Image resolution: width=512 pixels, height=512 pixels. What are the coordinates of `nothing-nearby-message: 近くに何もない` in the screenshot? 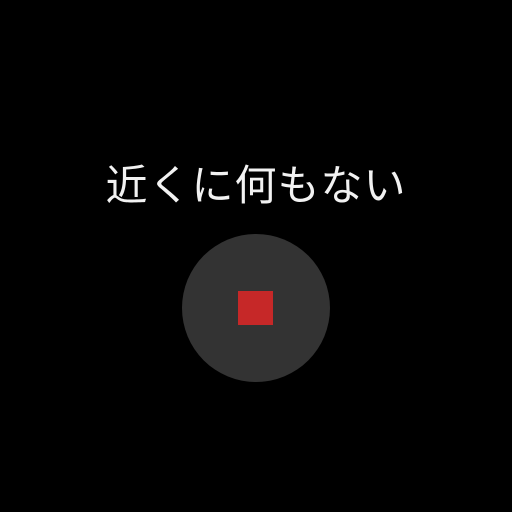 It's located at (256, 185).